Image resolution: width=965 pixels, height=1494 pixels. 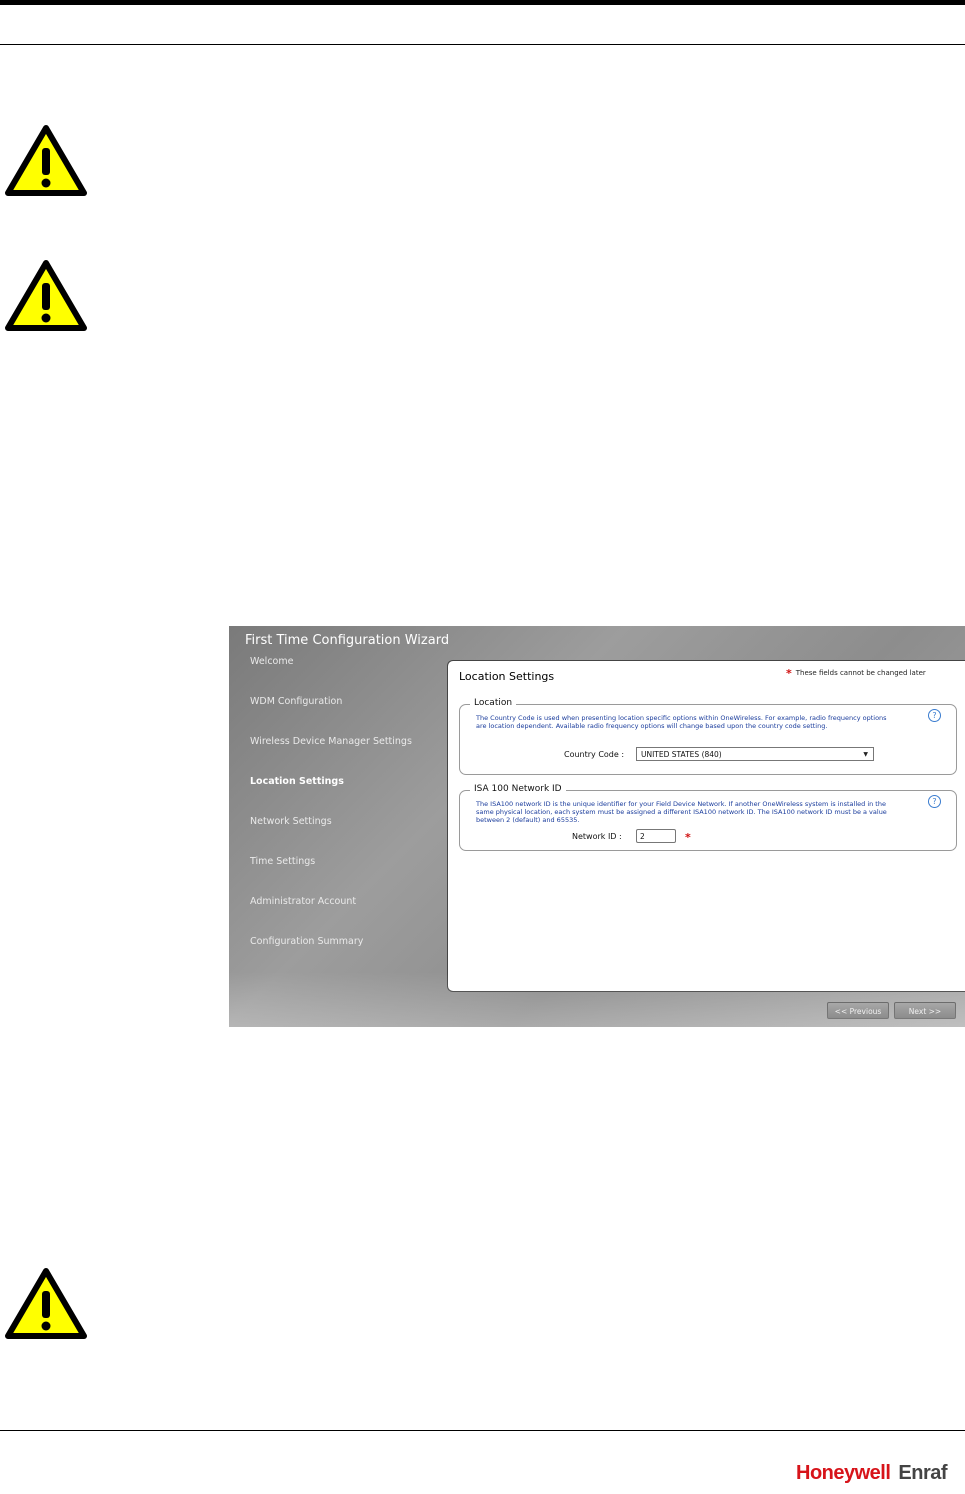 What do you see at coordinates (303, 901) in the screenshot?
I see `nav-item-administrator-account: Administrator Account` at bounding box center [303, 901].